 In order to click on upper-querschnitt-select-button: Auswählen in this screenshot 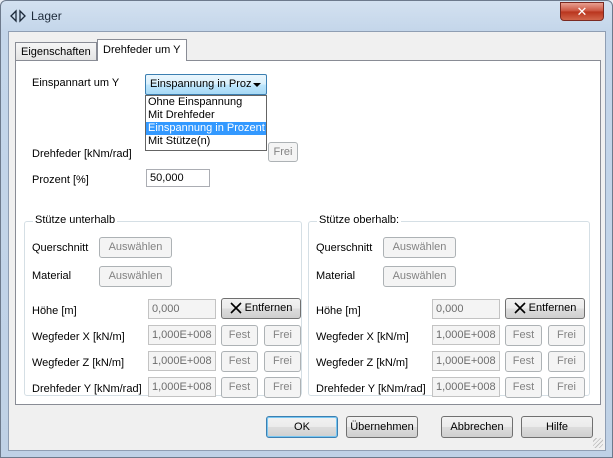, I will do `click(419, 247)`.